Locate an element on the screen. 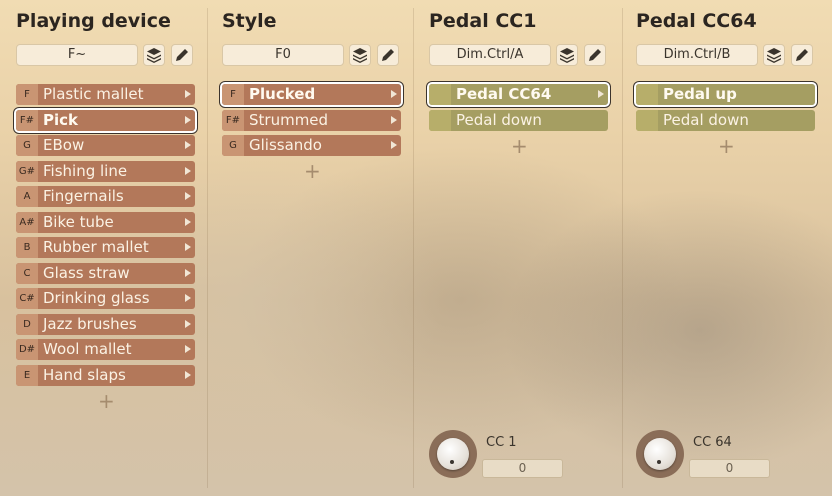 The height and width of the screenshot is (496, 832). cc1-knob is located at coordinates (453, 454).